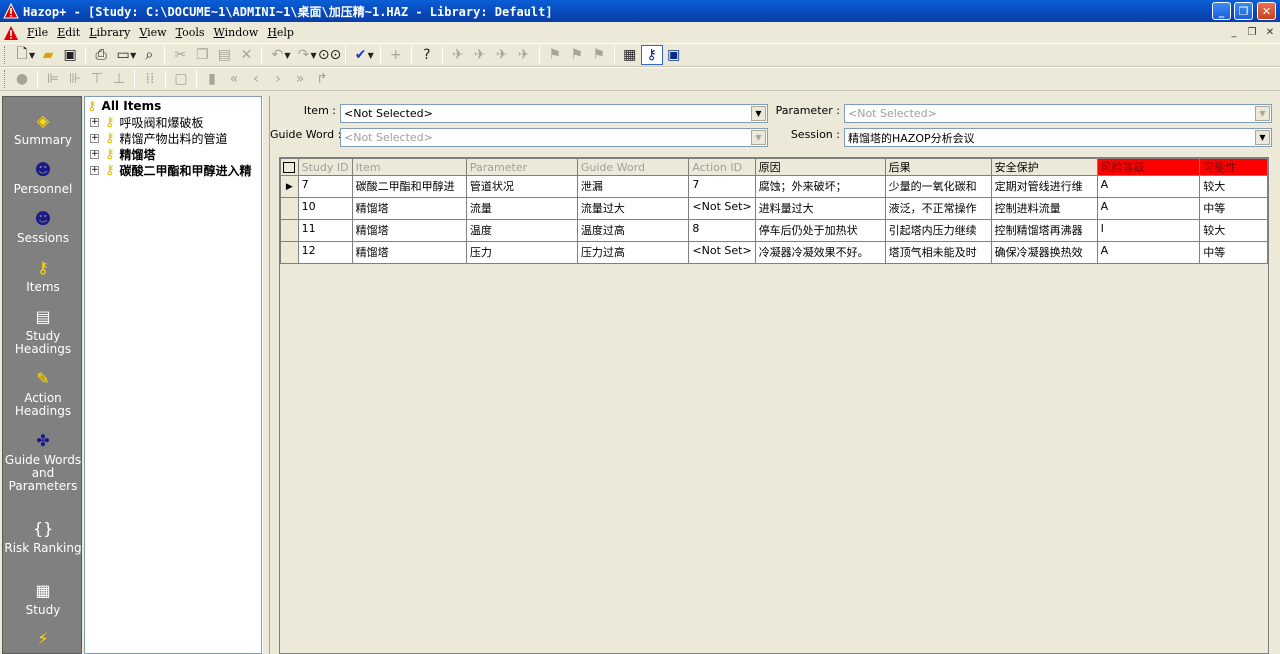  What do you see at coordinates (633, 167) in the screenshot?
I see `column-header: Guide Word` at bounding box center [633, 167].